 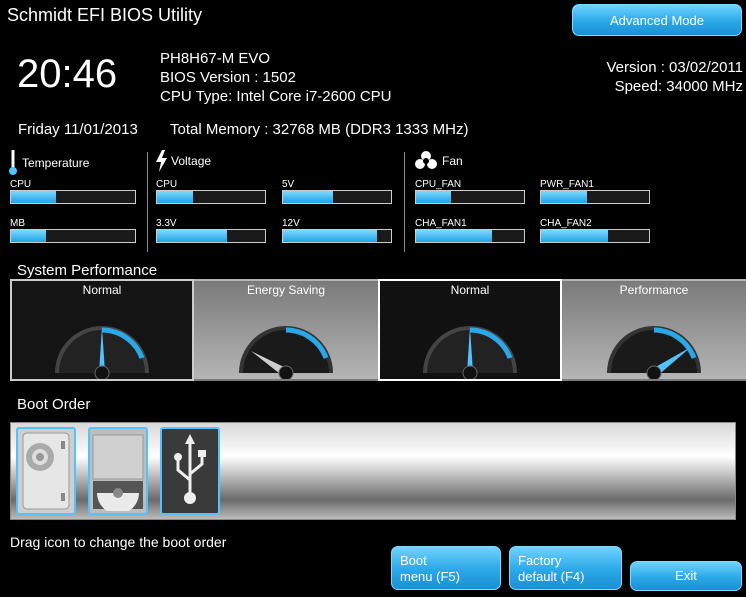 What do you see at coordinates (426, 160) in the screenshot?
I see `fan-icon` at bounding box center [426, 160].